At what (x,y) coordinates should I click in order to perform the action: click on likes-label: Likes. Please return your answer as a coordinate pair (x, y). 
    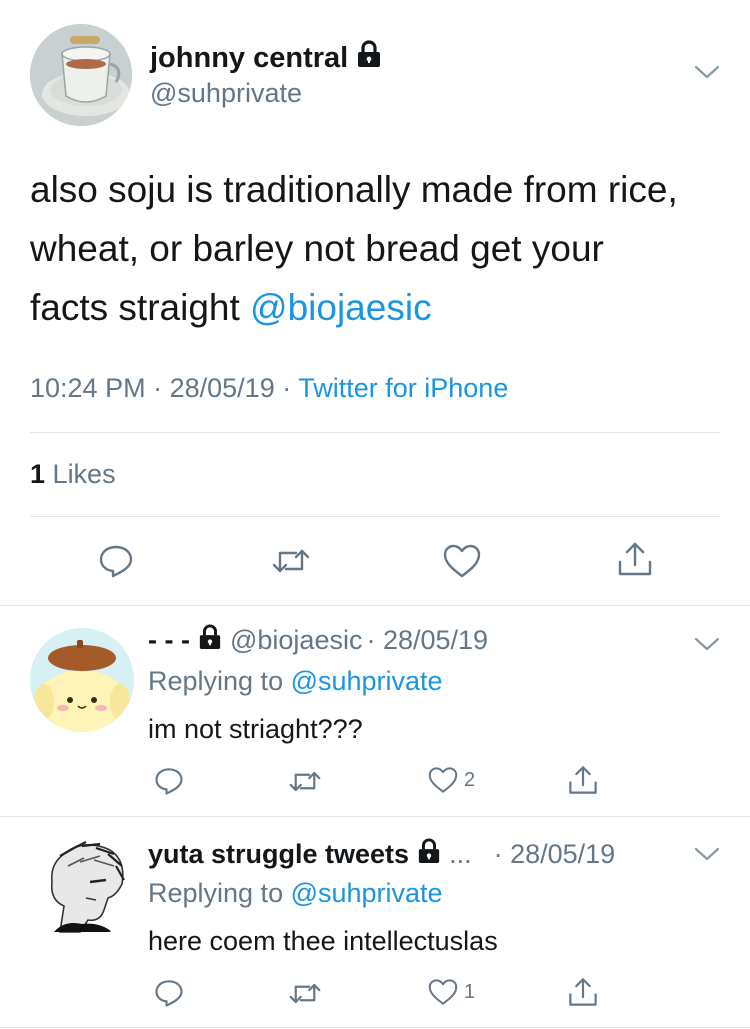
    Looking at the image, I should click on (84, 474).